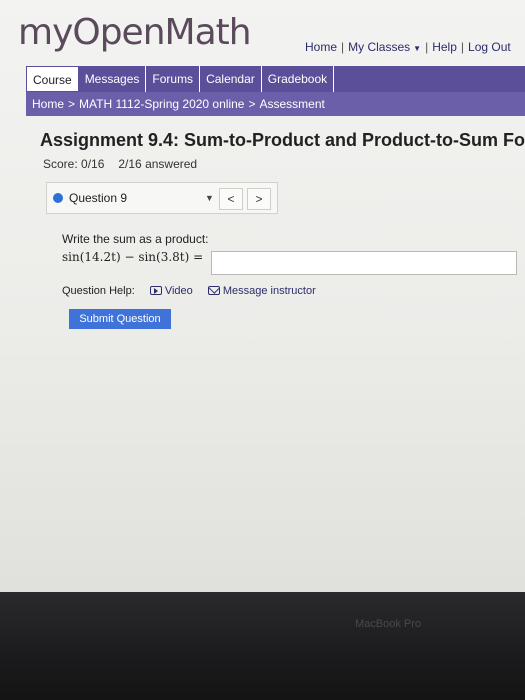 The image size is (525, 700). Describe the element at coordinates (58, 198) in the screenshot. I see `status-dot-icon` at that location.